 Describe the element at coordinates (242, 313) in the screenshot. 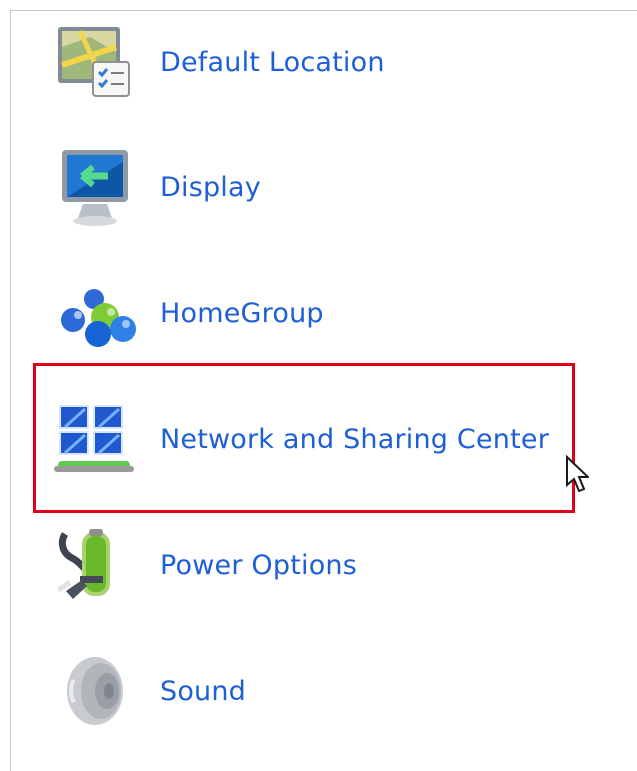

I see `item-homegroup-label: HomeGroup` at that location.